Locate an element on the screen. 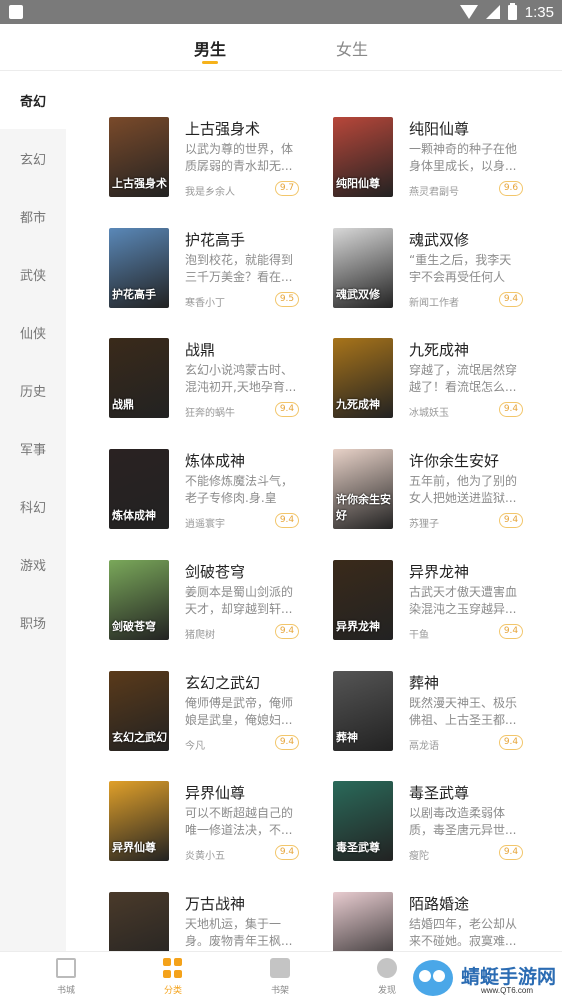 This screenshot has height=1000, width=562. book-cover: 炼体成神 is located at coordinates (139, 489).